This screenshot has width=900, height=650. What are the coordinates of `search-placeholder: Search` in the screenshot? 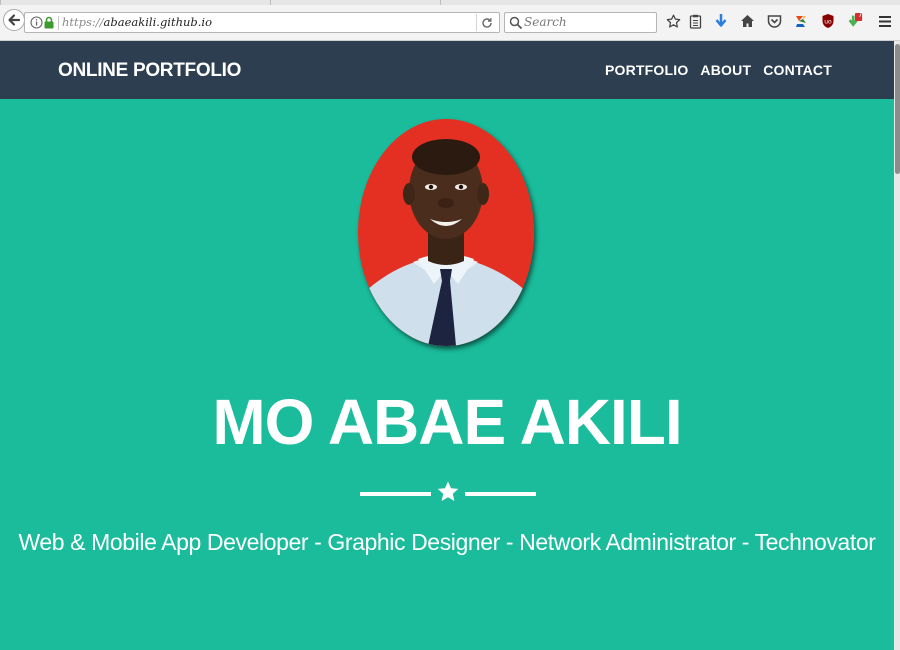 It's located at (545, 22).